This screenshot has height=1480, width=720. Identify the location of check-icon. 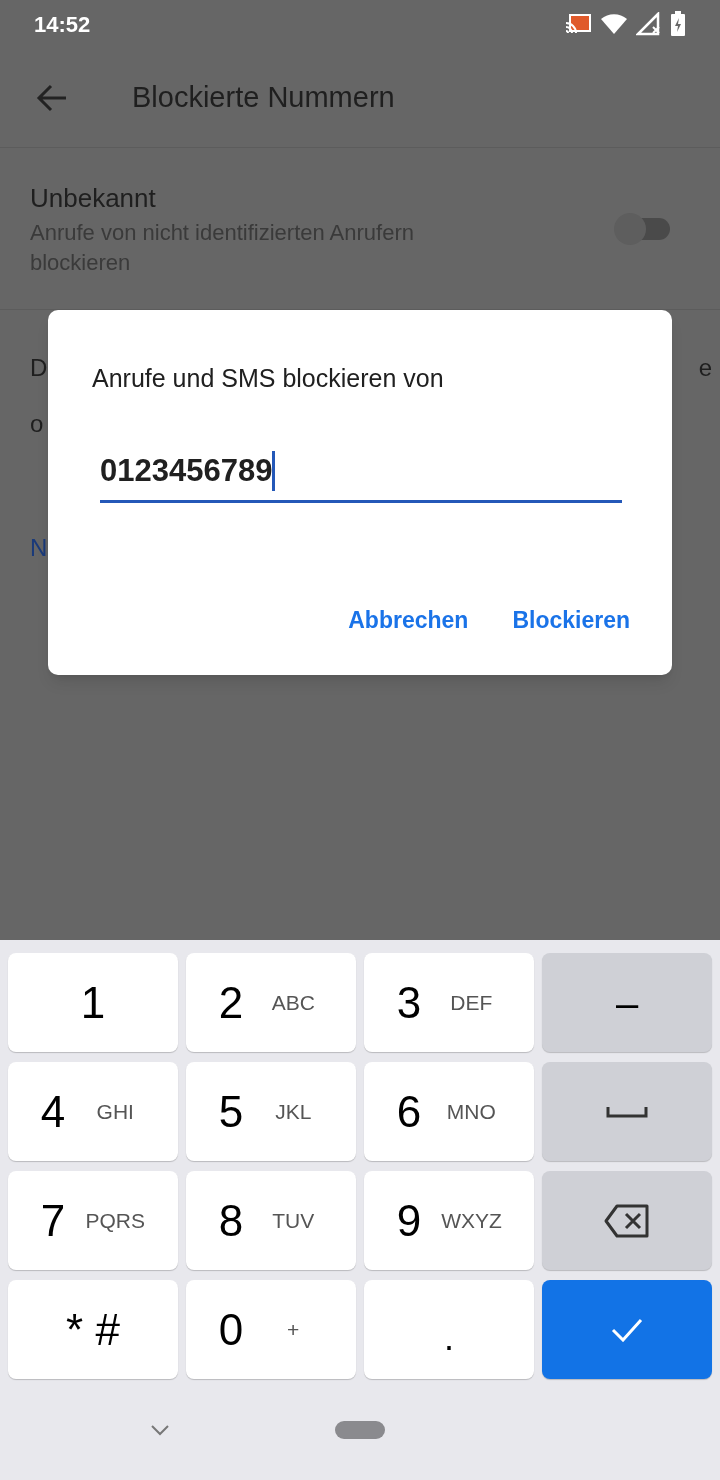
(627, 1329).